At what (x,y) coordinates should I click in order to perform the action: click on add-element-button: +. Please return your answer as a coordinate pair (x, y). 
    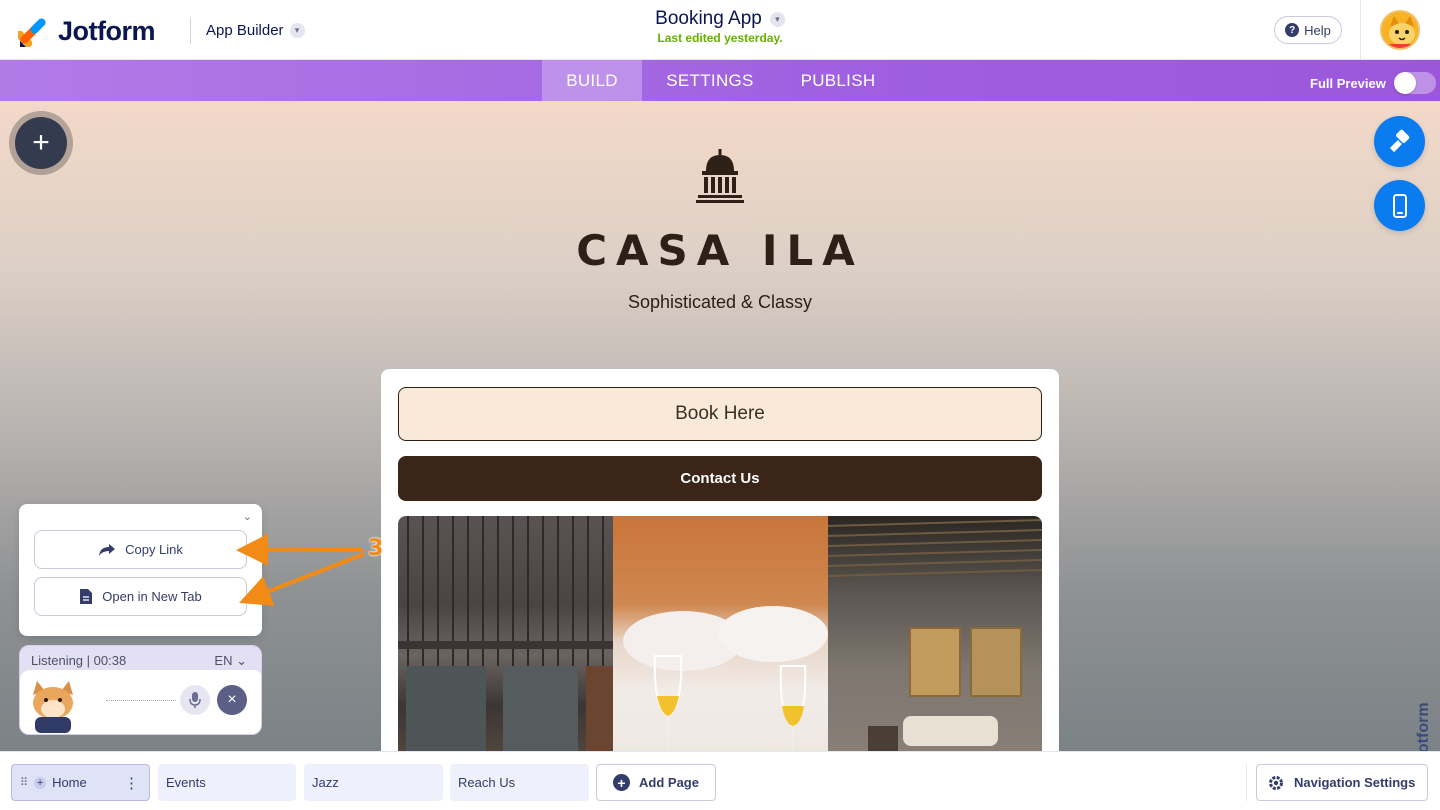
    Looking at the image, I should click on (41, 143).